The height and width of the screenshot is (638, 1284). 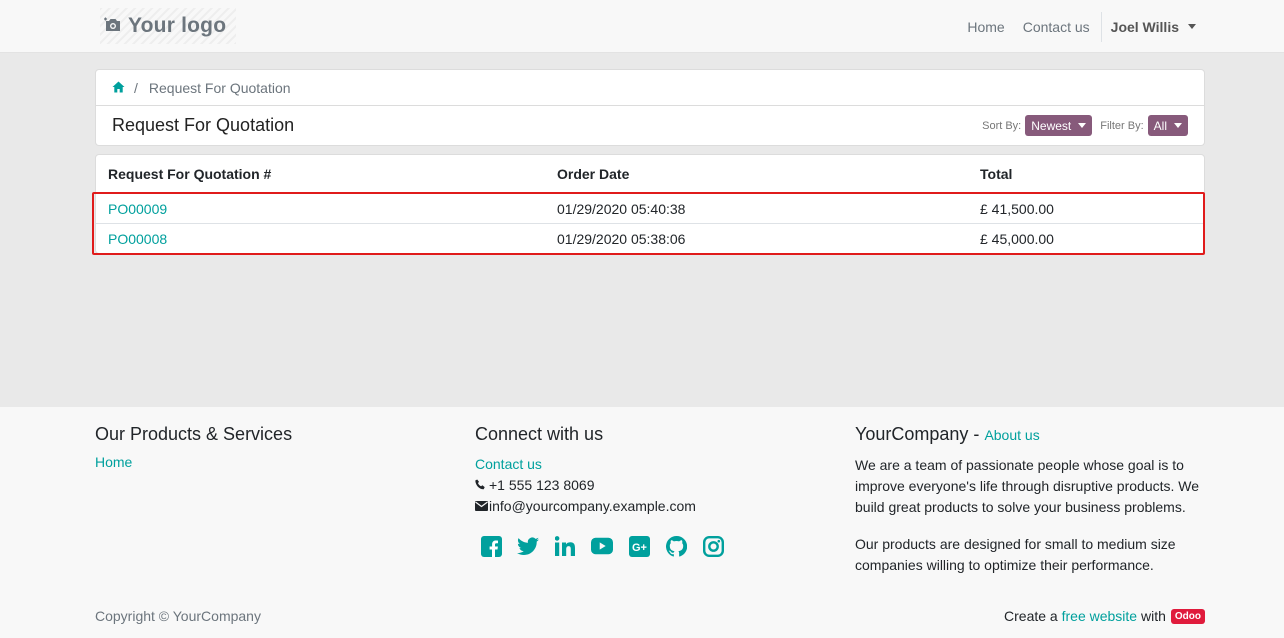 What do you see at coordinates (1011, 435) in the screenshot?
I see `about-us-link: About us` at bounding box center [1011, 435].